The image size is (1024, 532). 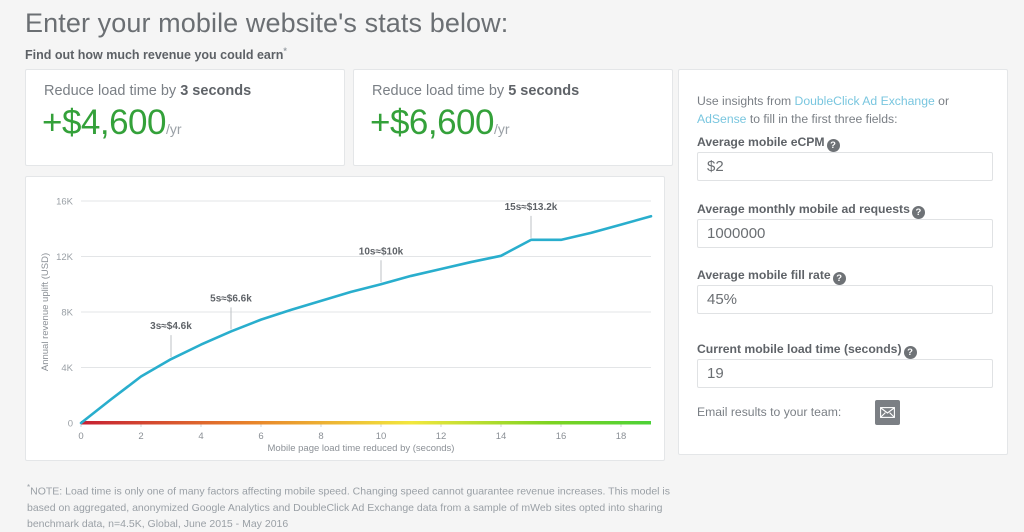 What do you see at coordinates (845, 166) in the screenshot?
I see `average-mobile-ecpm-input` at bounding box center [845, 166].